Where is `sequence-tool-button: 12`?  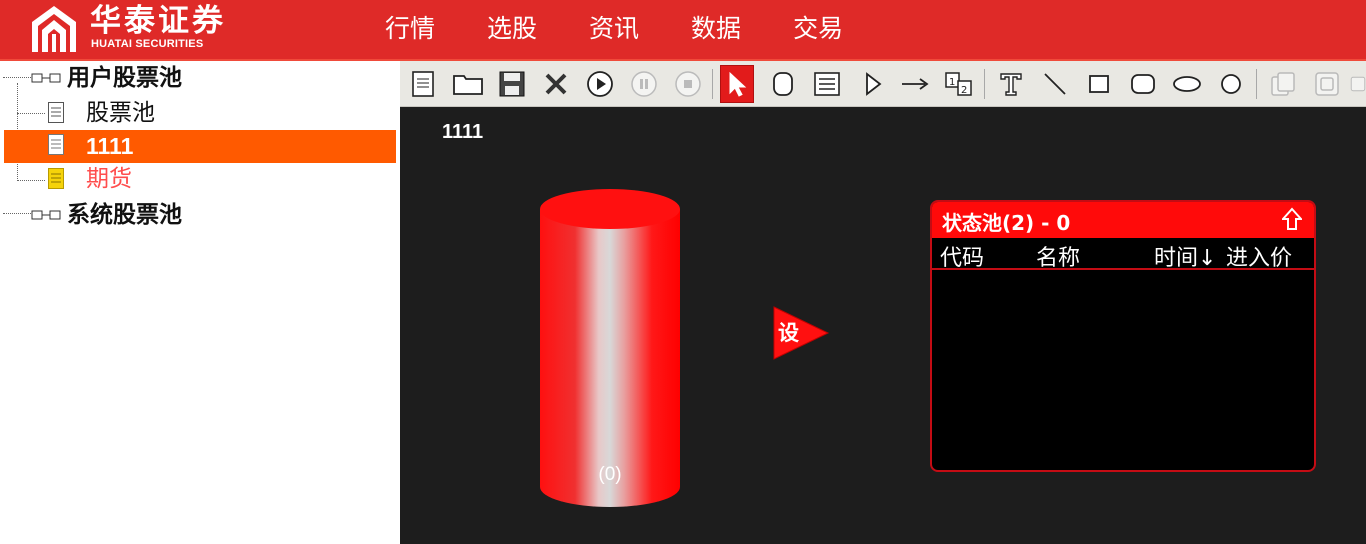 sequence-tool-button: 12 is located at coordinates (959, 84).